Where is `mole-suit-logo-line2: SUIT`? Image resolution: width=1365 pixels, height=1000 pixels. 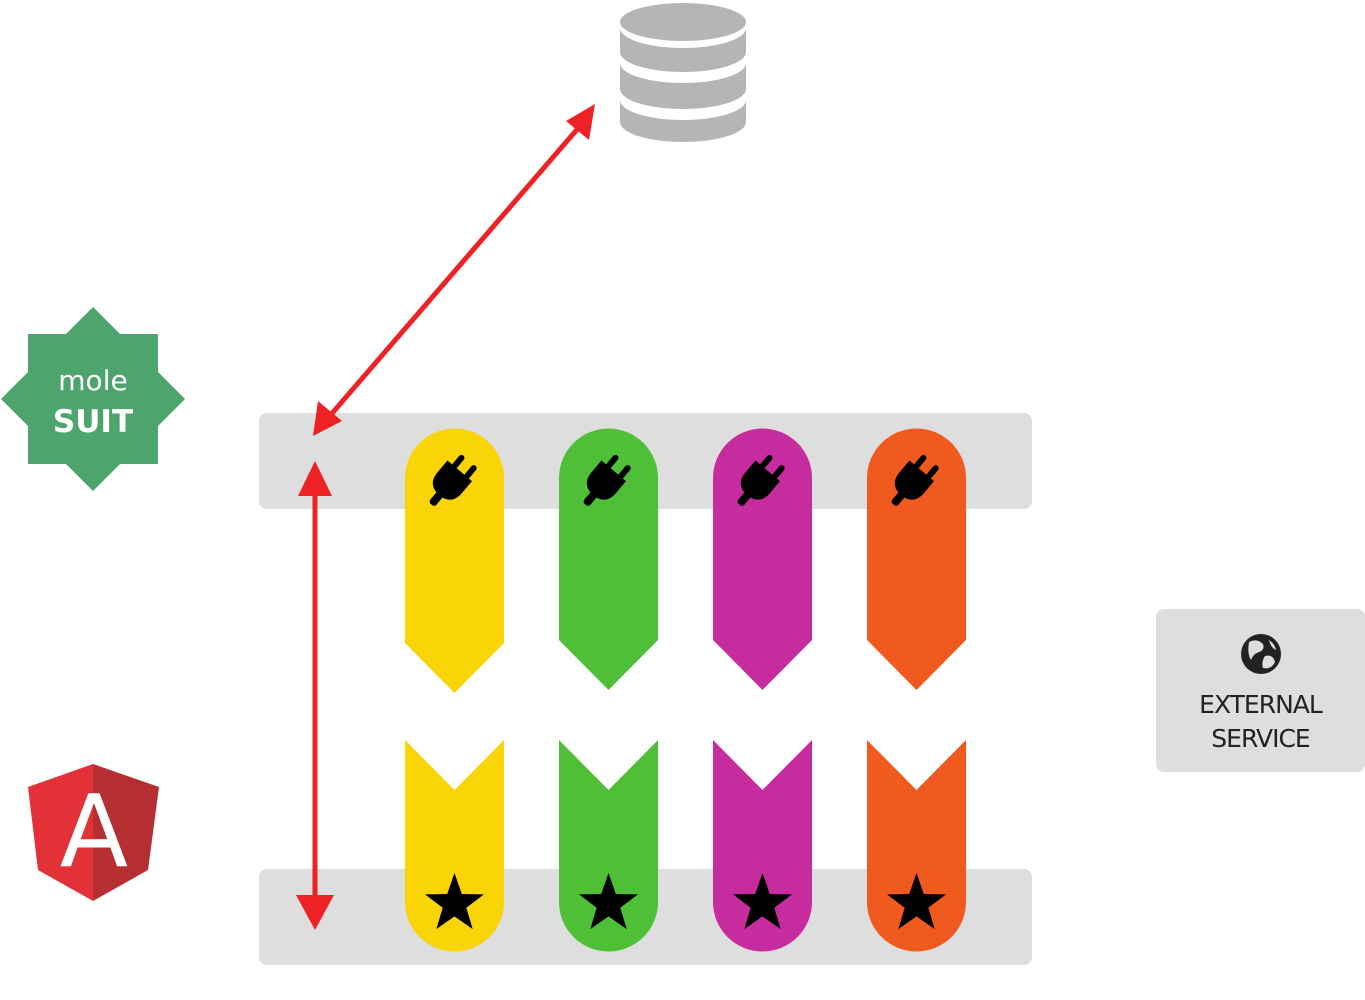
mole-suit-logo-line2: SUIT is located at coordinates (93, 422).